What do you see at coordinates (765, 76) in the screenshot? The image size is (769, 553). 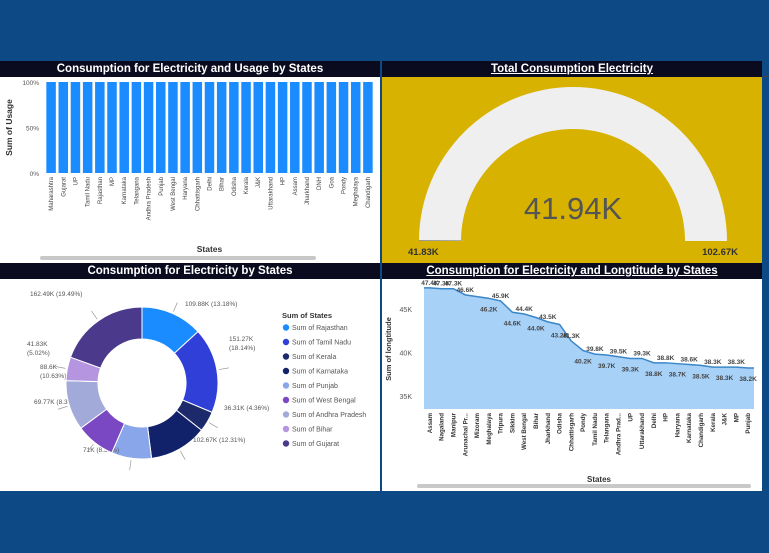 I see `panel-edge-line` at bounding box center [765, 76].